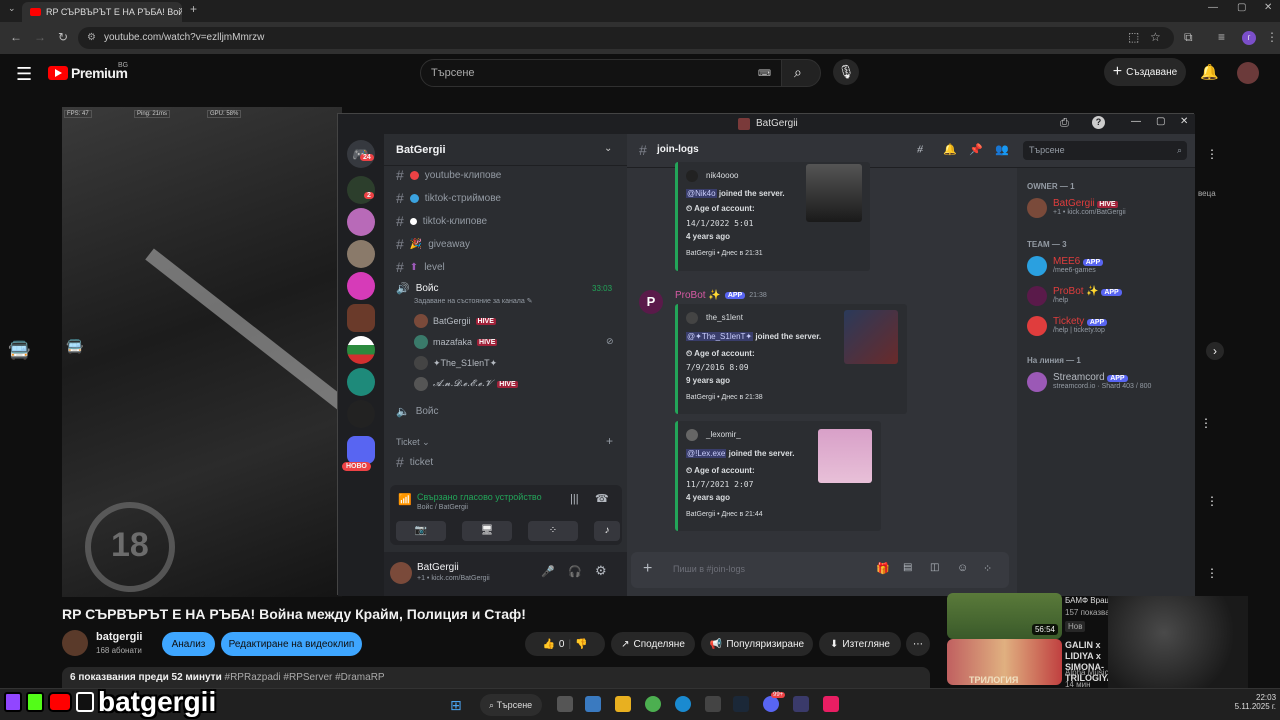  I want to click on category-ticket: Ticket ⌄, so click(413, 442).